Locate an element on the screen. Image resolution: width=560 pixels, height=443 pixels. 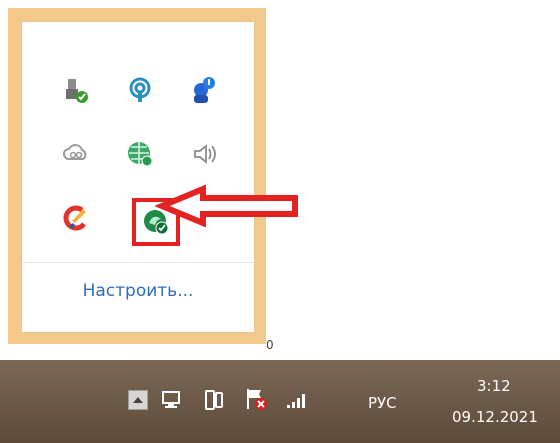
show-hidden-icons-button is located at coordinates (138, 400).